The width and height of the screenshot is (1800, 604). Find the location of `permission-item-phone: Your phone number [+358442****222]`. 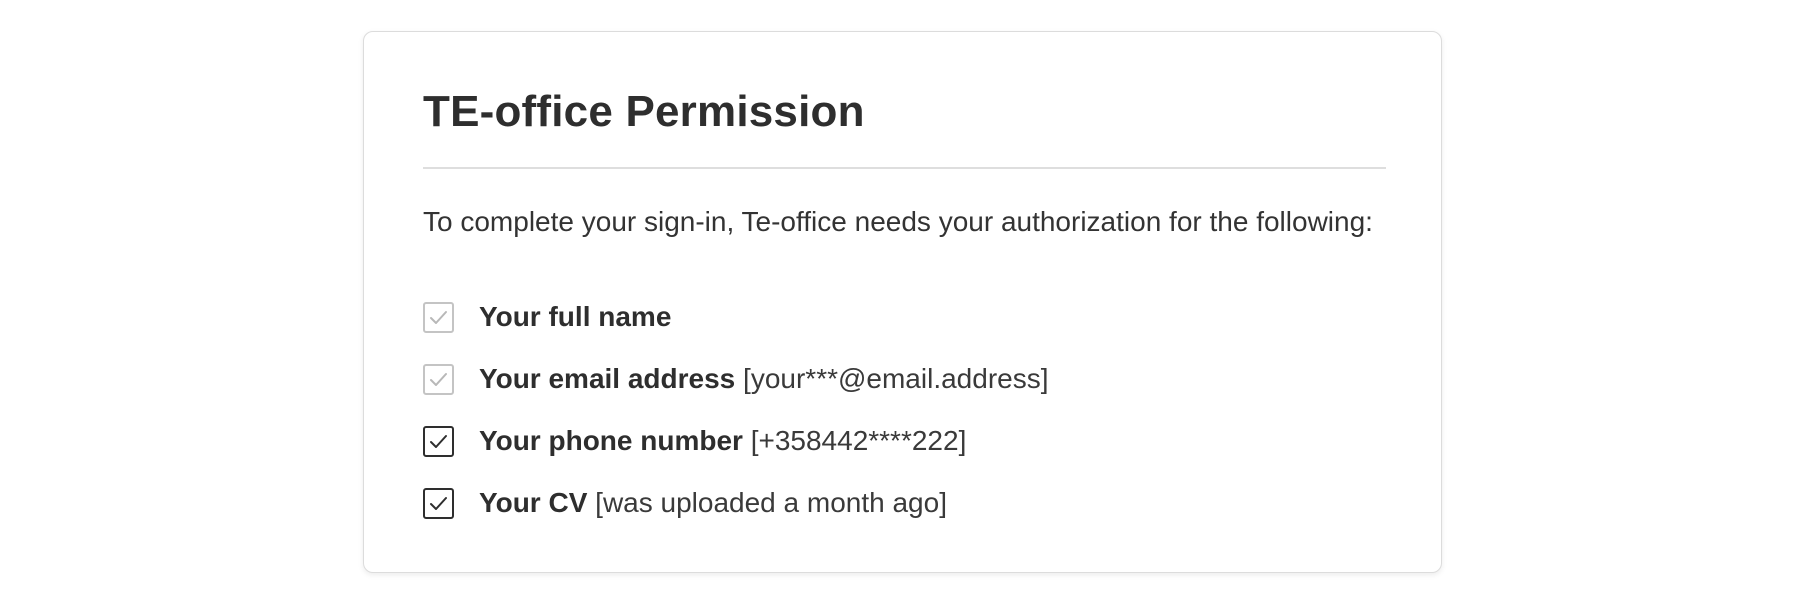

permission-item-phone: Your phone number [+358442****222] is located at coordinates (736, 441).